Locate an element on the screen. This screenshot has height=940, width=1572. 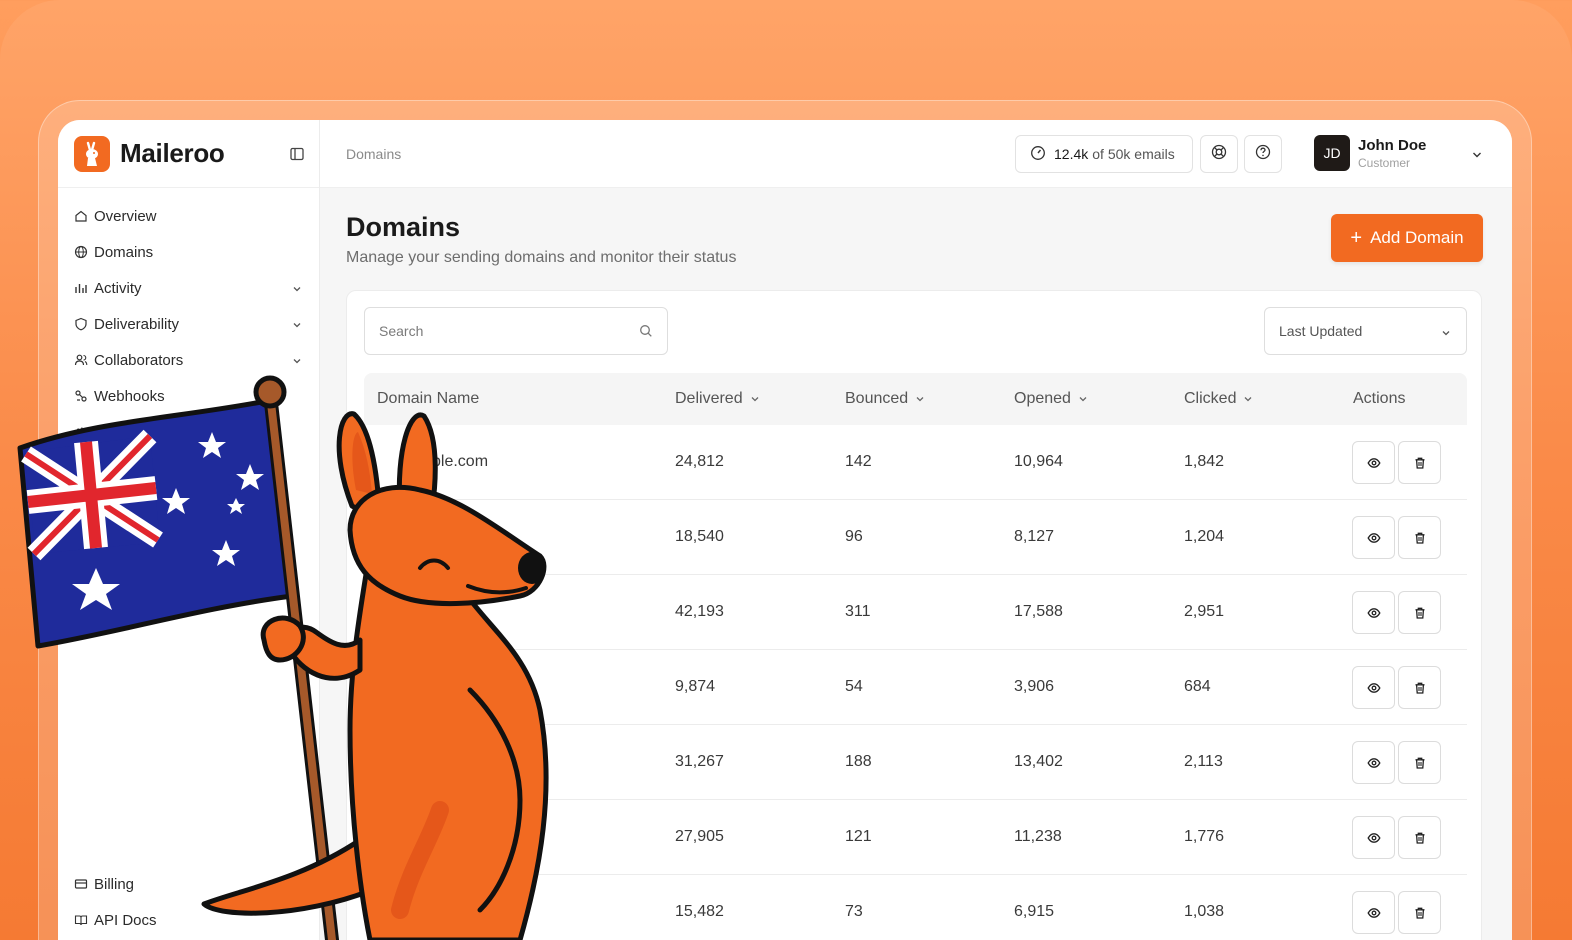
sidebar-item-collaborators: Collaborators is located at coordinates (188, 360).